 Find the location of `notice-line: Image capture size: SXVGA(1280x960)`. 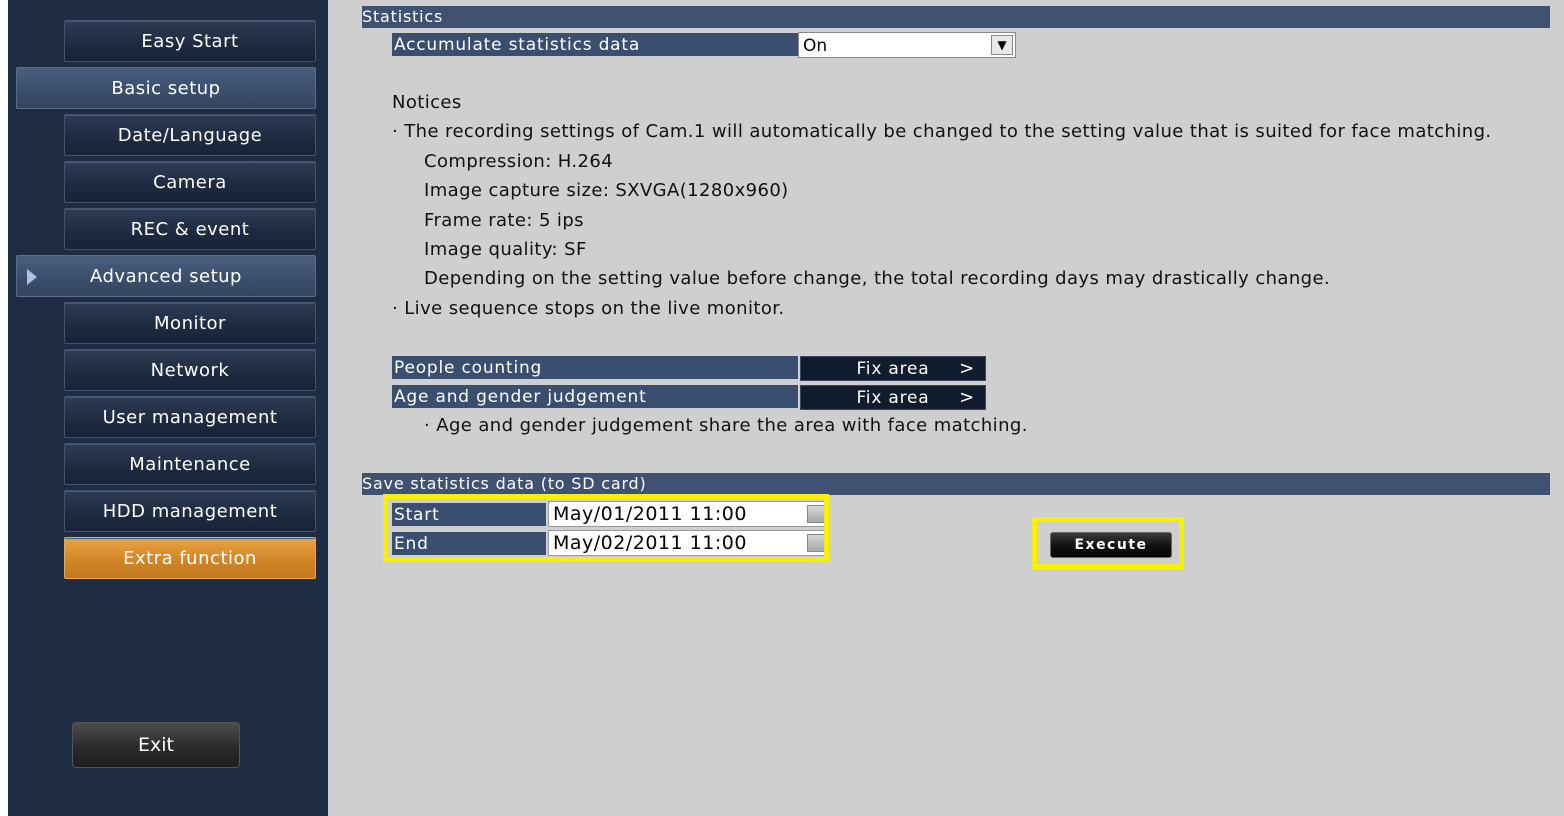

notice-line: Image capture size: SXVGA(1280x960) is located at coordinates (606, 190).